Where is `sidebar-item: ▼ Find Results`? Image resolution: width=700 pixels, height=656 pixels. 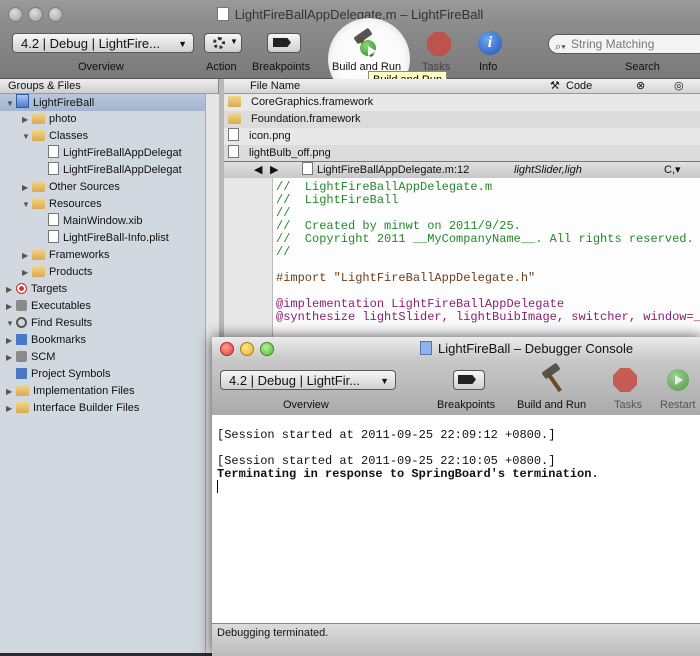 sidebar-item: ▼ Find Results is located at coordinates (105, 323).